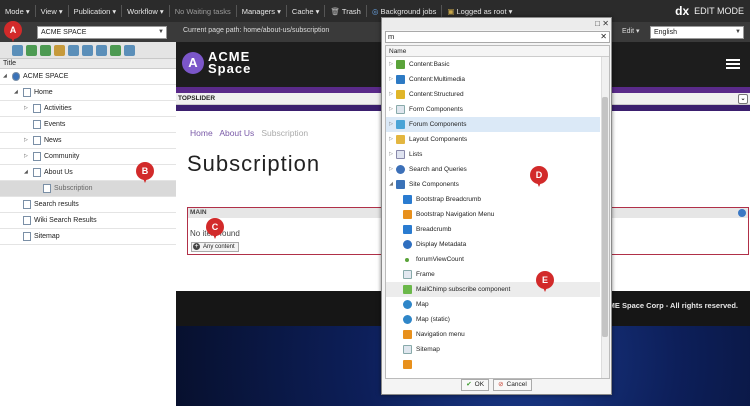  I want to click on globe-icon, so click(16, 76).